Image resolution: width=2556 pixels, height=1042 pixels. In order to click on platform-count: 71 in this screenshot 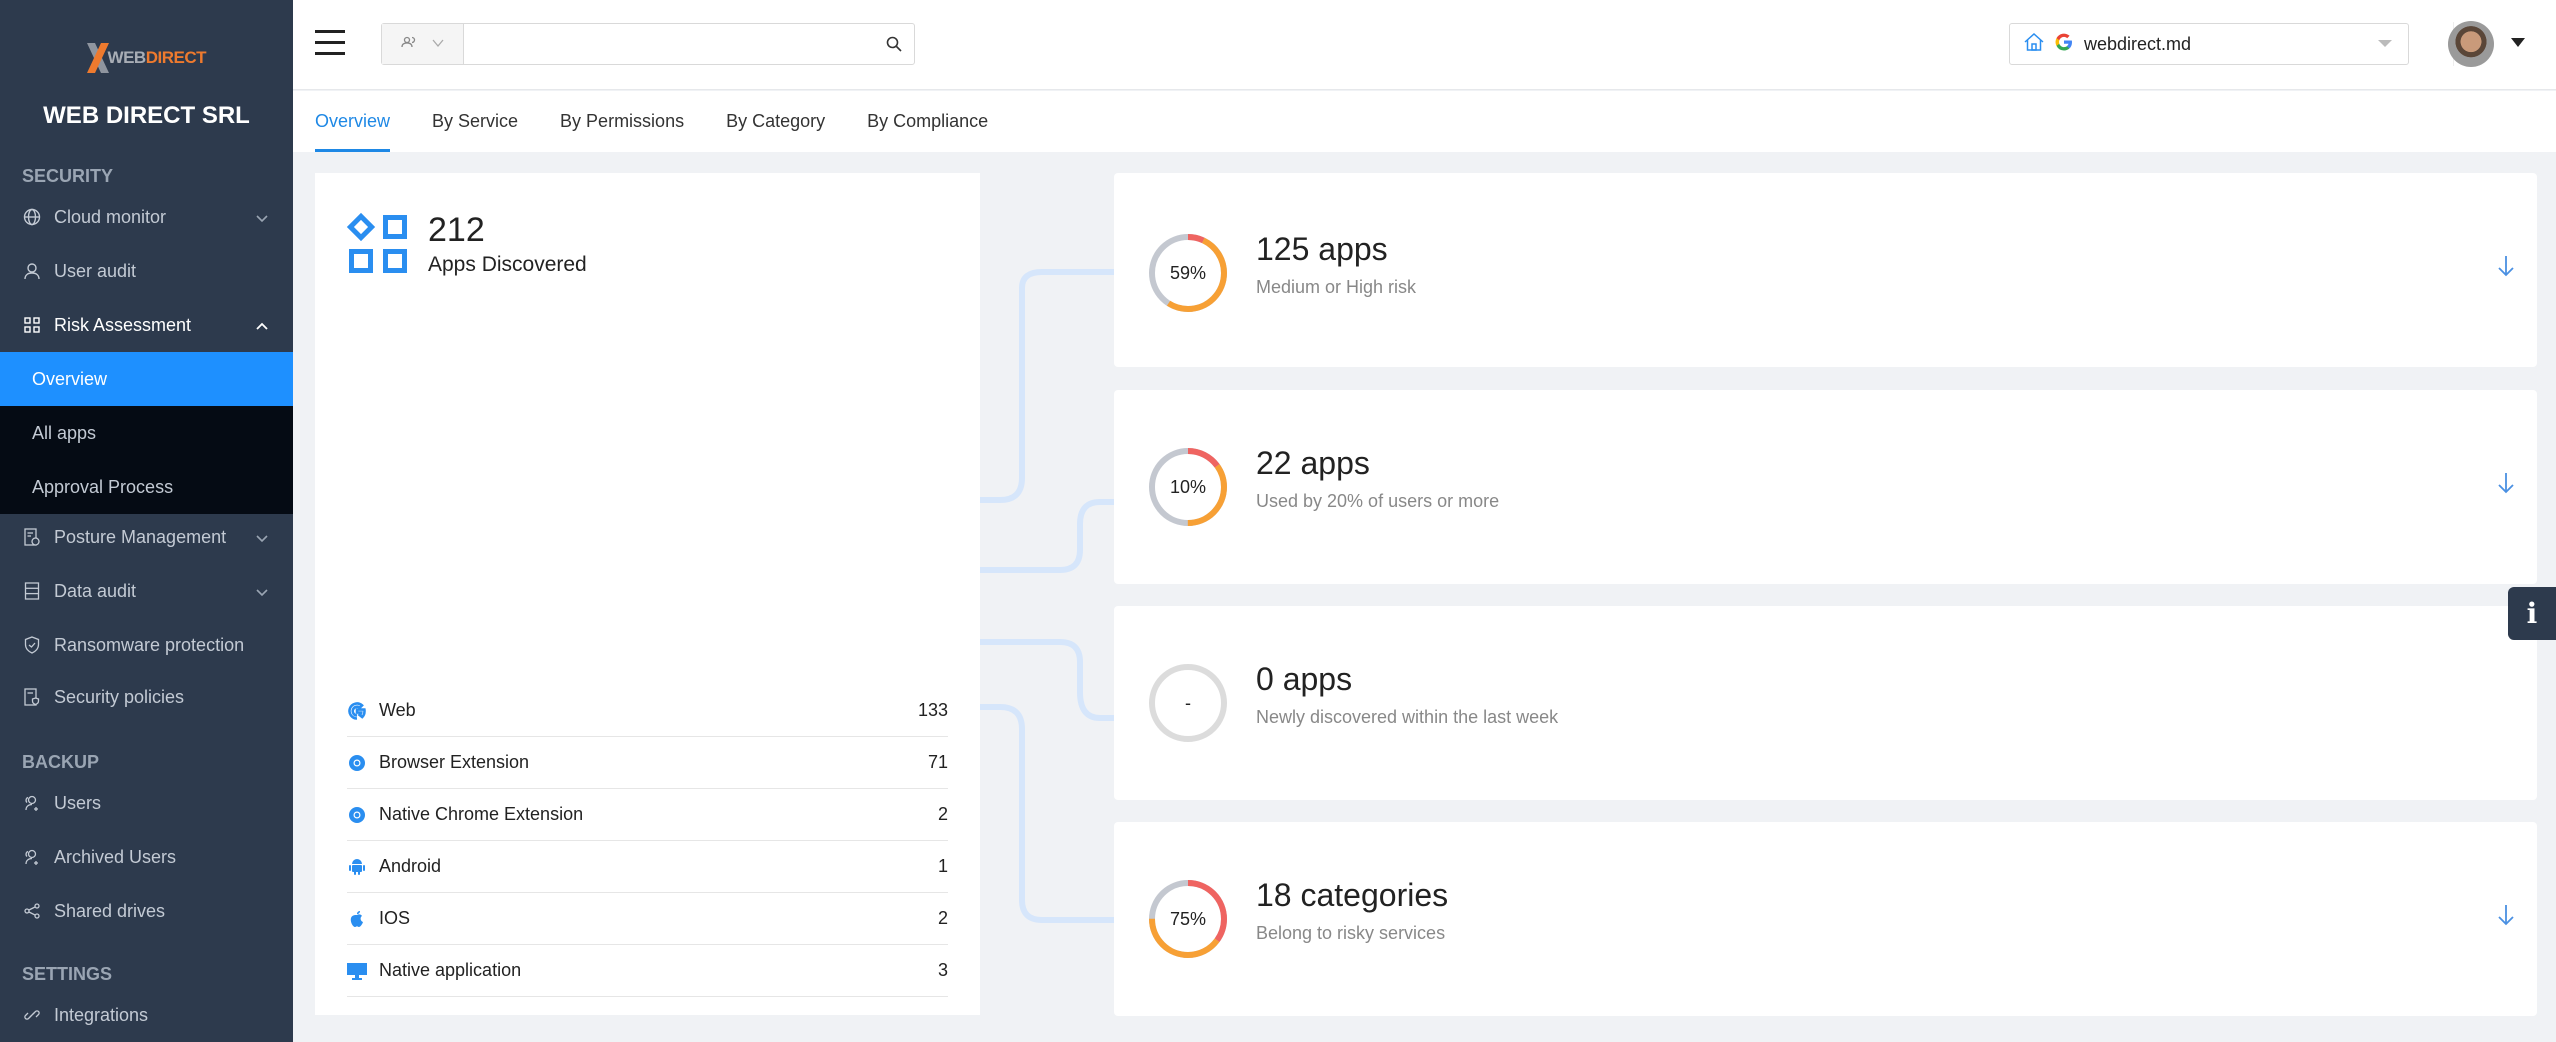, I will do `click(937, 762)`.